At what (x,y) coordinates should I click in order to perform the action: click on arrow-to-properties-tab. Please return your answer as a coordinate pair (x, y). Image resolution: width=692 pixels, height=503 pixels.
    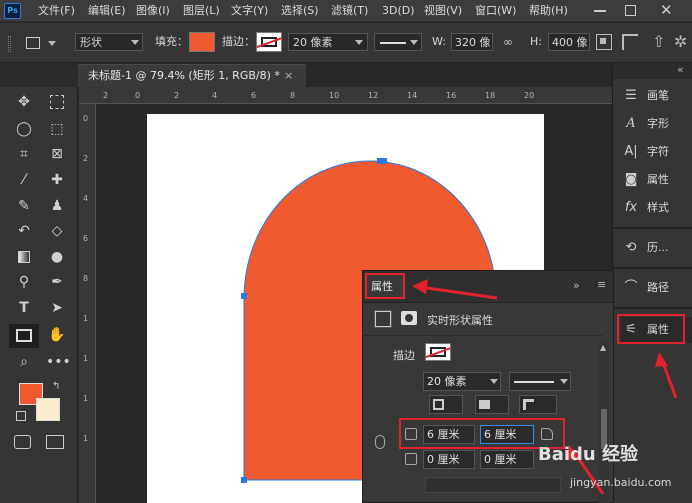
    Looking at the image, I should click on (458, 292).